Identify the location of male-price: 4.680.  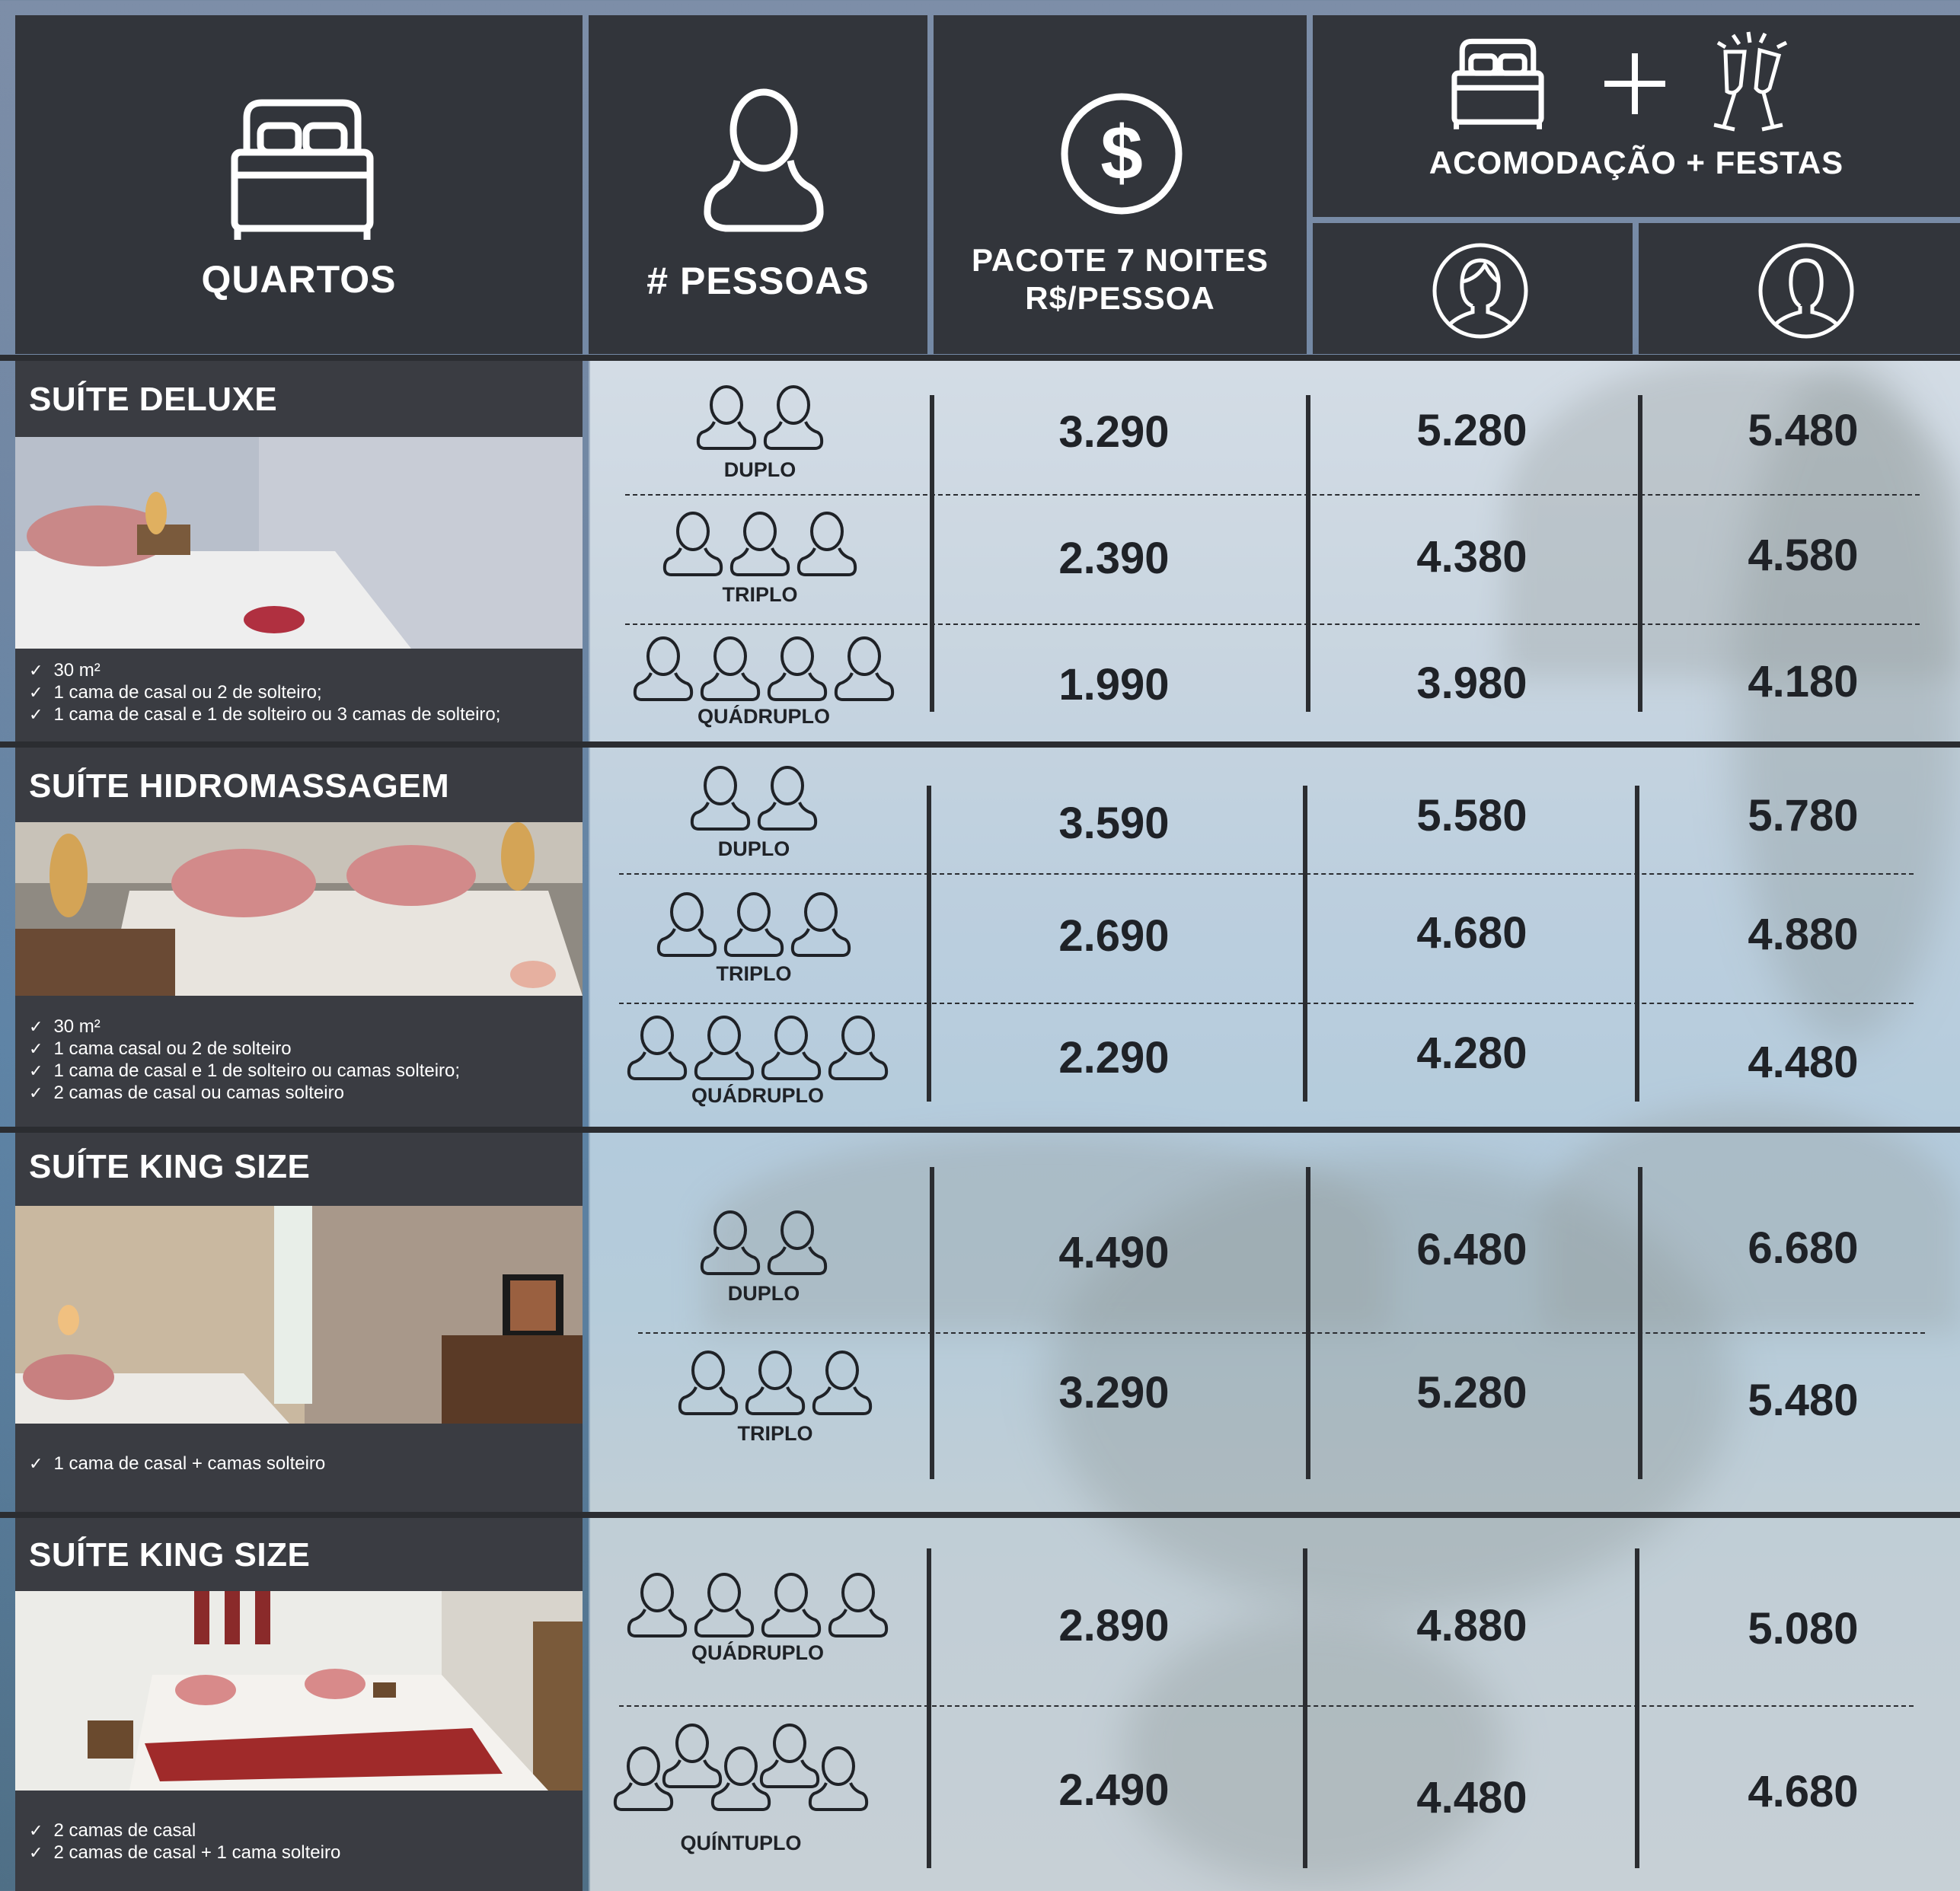
(1803, 1791).